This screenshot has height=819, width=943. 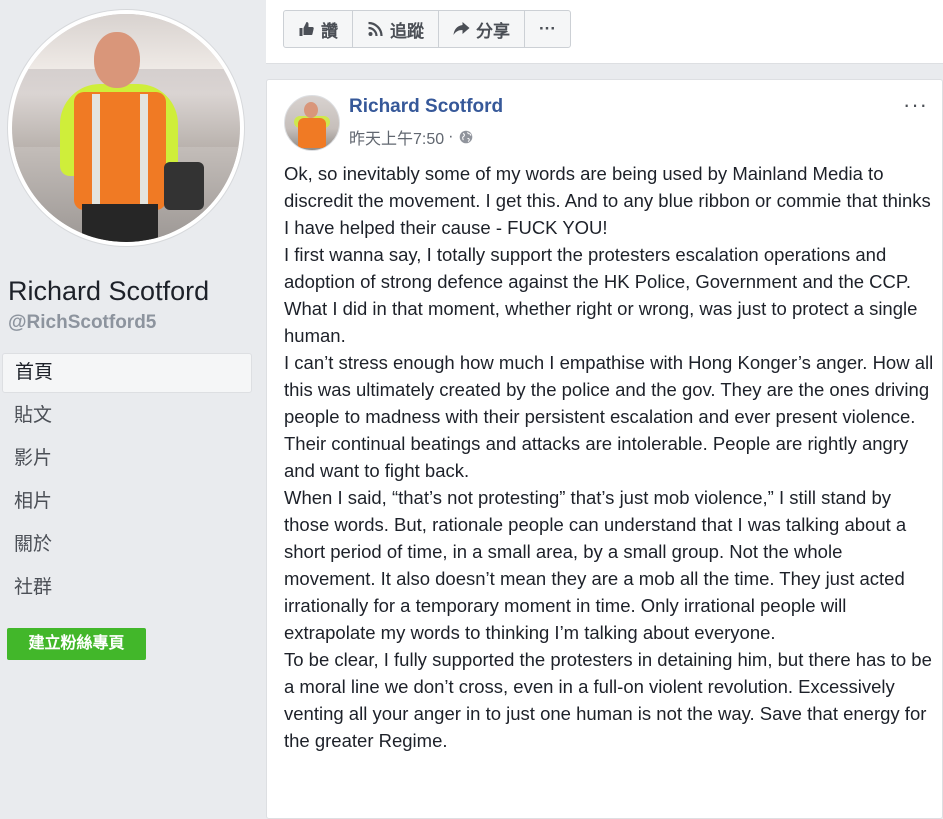 What do you see at coordinates (396, 137) in the screenshot?
I see `post-timestamp: 昨天上午7:50` at bounding box center [396, 137].